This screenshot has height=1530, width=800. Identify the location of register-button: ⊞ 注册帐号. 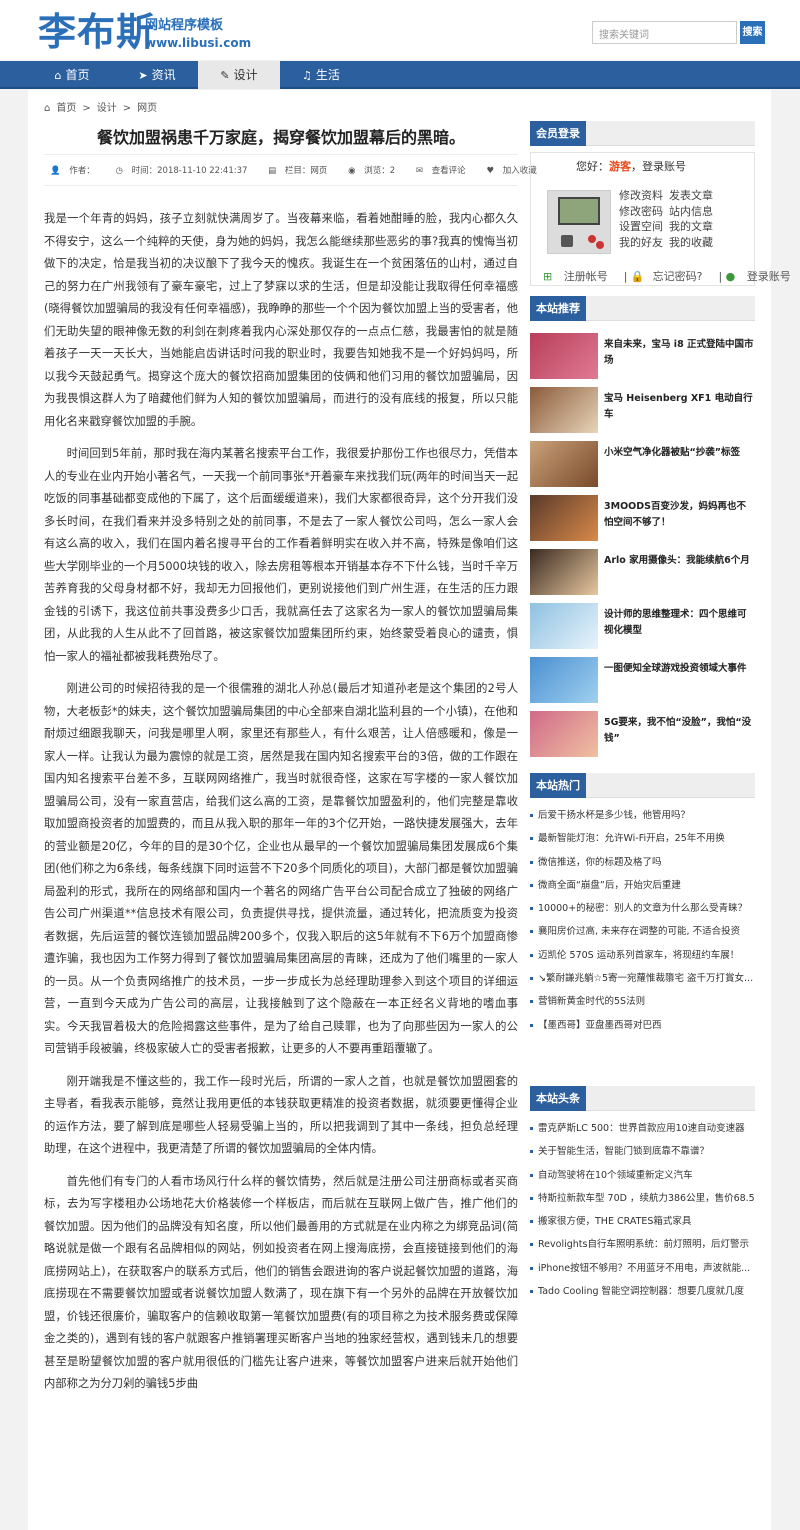
(579, 276).